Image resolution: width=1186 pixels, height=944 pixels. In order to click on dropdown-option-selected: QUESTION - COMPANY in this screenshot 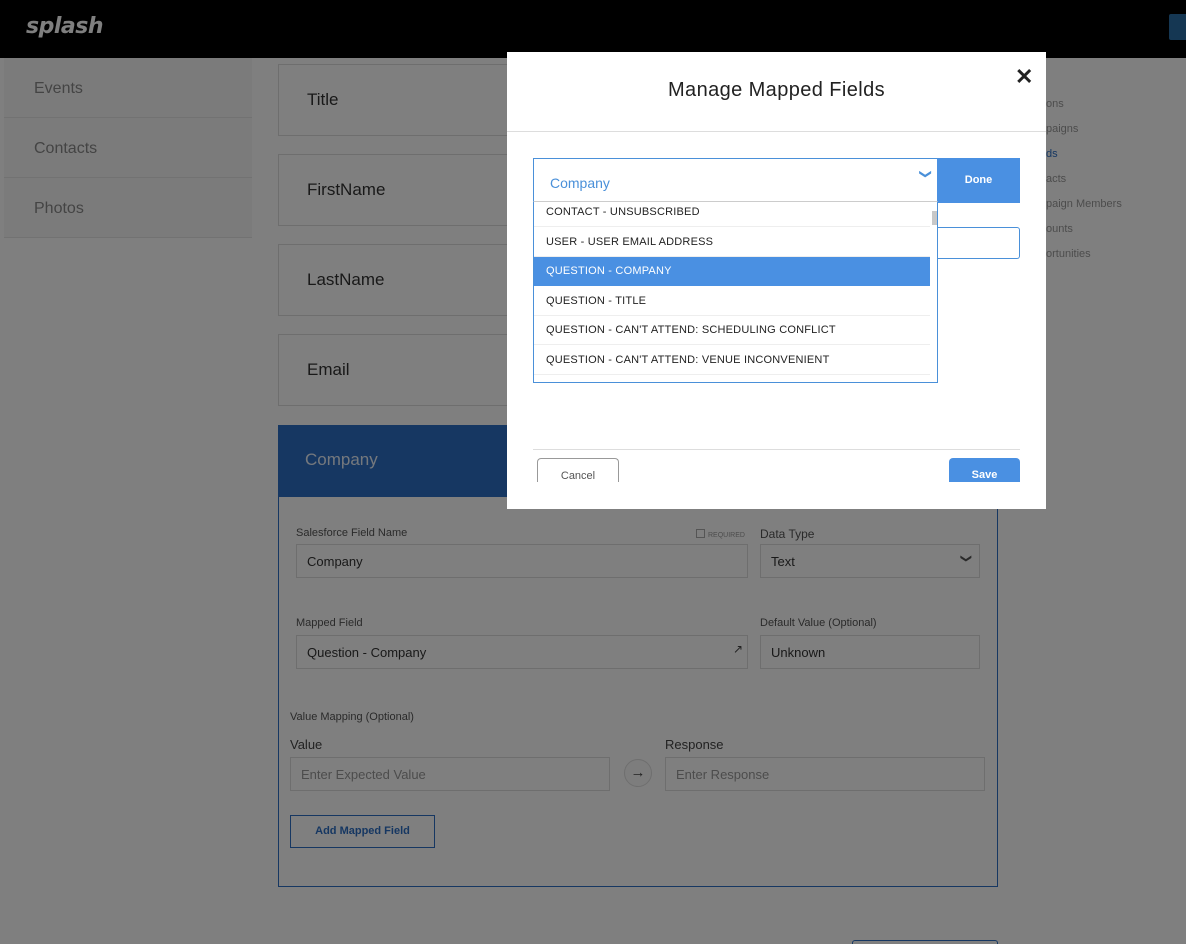, I will do `click(732, 271)`.